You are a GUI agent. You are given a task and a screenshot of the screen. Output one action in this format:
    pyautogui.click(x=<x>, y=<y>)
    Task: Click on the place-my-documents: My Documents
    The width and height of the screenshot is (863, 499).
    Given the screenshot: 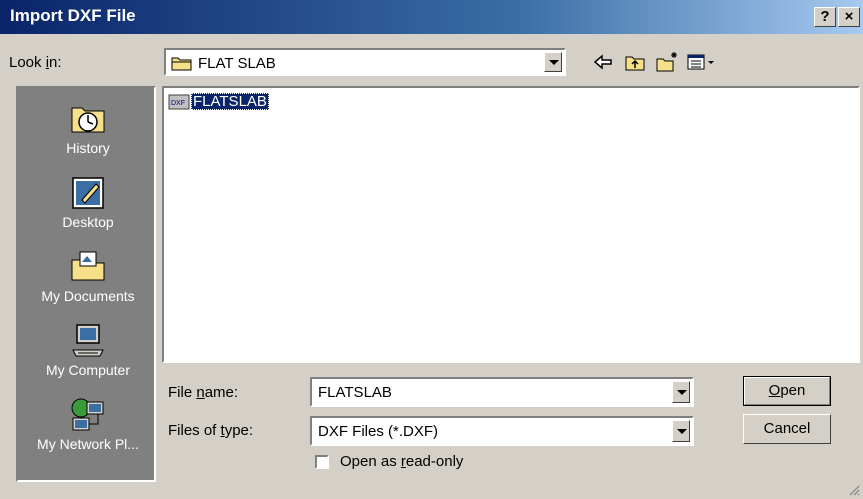 What is the action you would take?
    pyautogui.click(x=88, y=275)
    